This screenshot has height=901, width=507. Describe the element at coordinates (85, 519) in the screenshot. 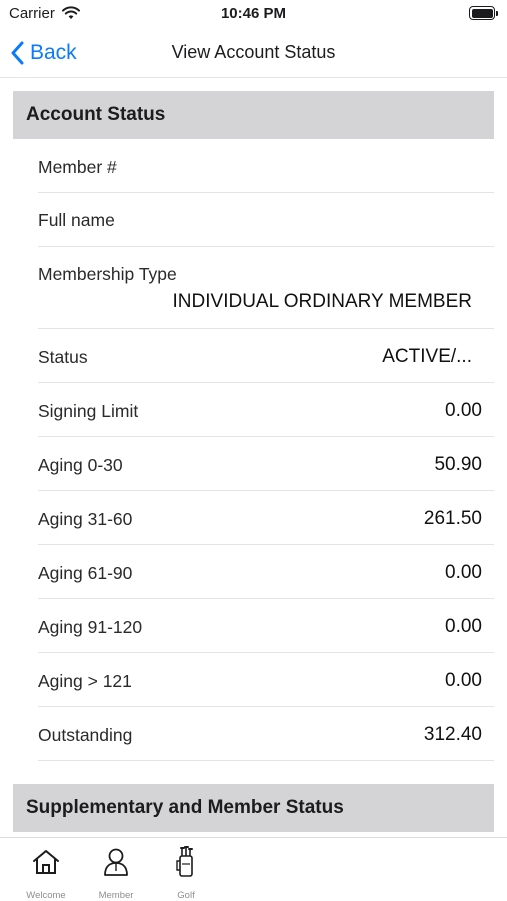

I see `row-label: Aging 31-60` at that location.